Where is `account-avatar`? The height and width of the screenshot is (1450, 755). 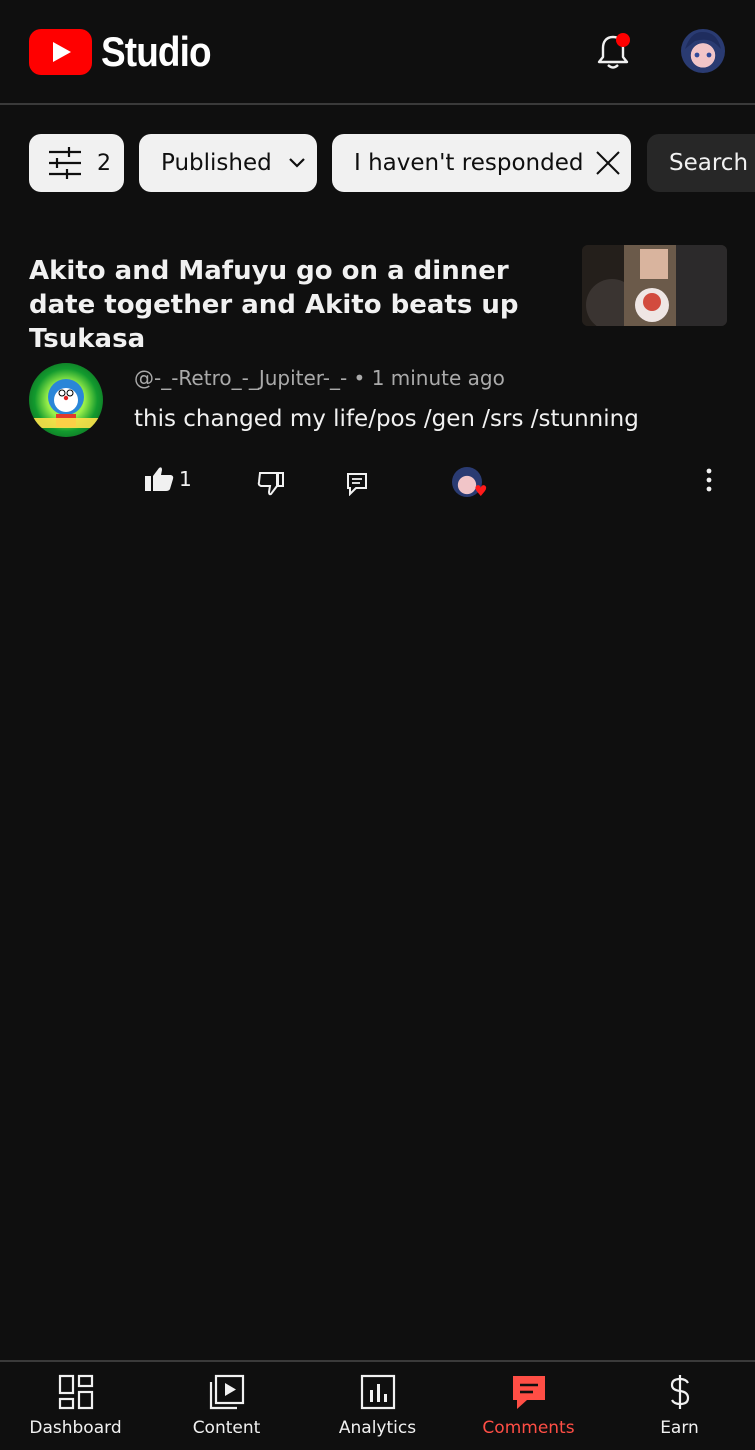
account-avatar is located at coordinates (703, 51).